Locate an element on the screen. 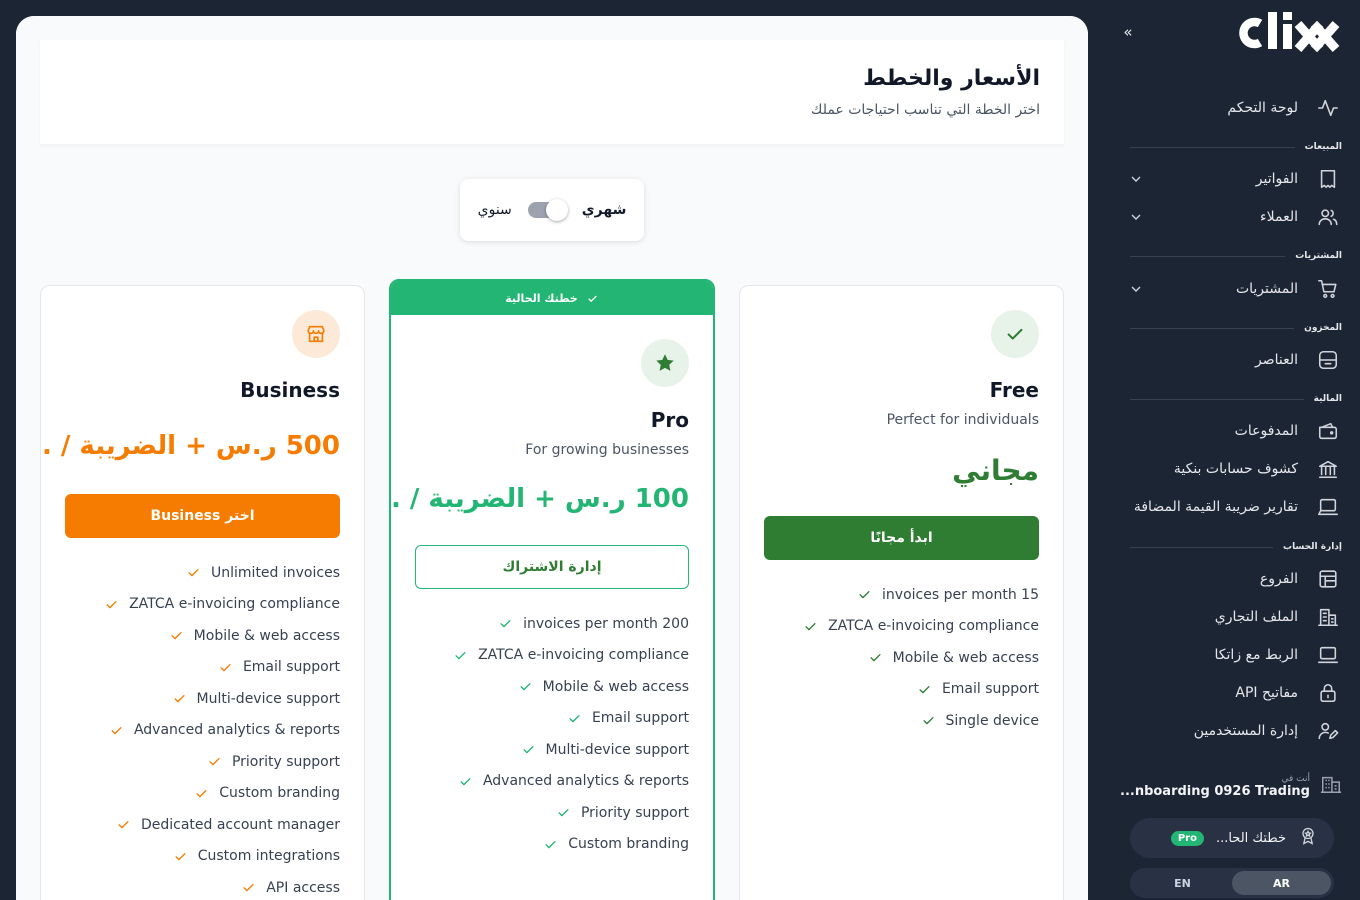  sidebar-item-zatca: الربط مع زاتكا is located at coordinates (1234, 655).